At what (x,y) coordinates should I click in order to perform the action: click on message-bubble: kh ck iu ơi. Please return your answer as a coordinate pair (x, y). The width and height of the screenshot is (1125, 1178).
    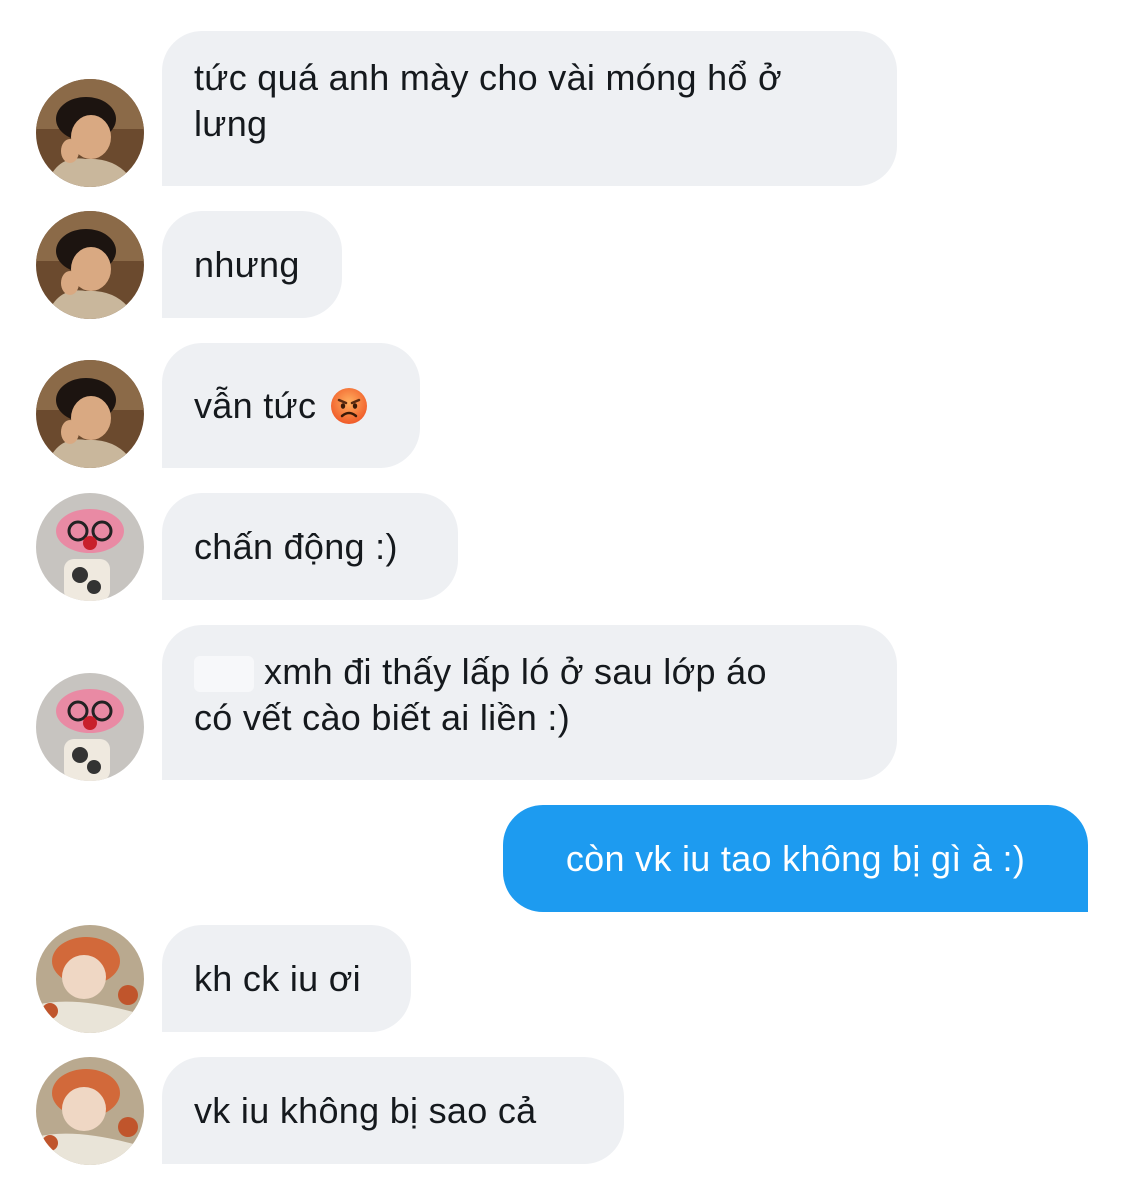
    Looking at the image, I should click on (286, 978).